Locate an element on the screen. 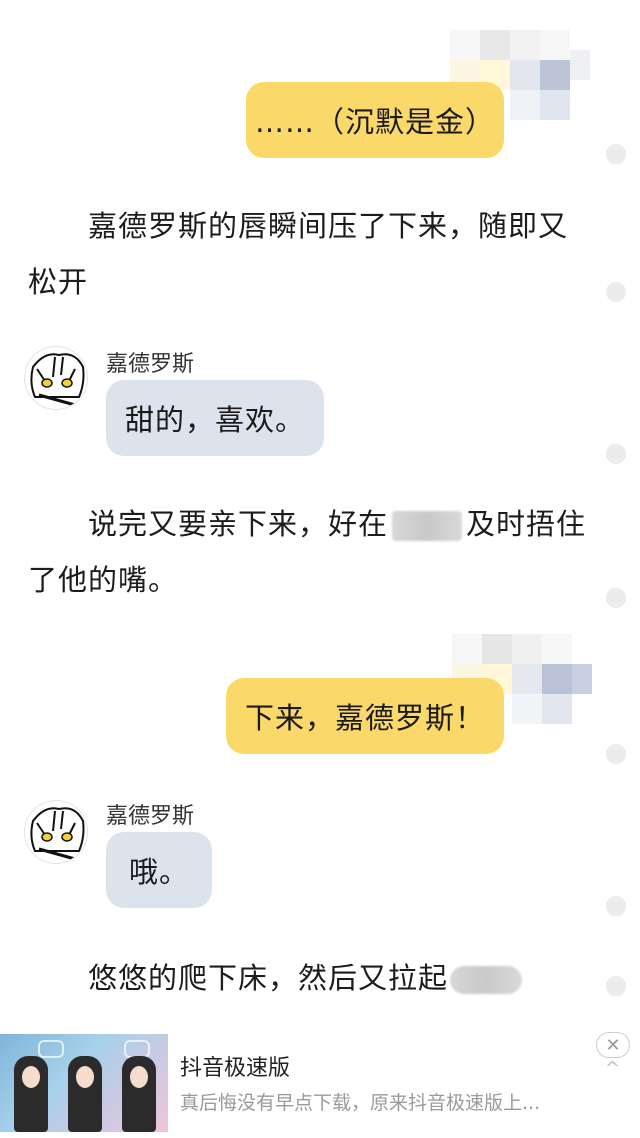 Image resolution: width=640 pixels, height=1138 pixels. character-message-bubble: 甜的，喜欢。 is located at coordinates (215, 418).